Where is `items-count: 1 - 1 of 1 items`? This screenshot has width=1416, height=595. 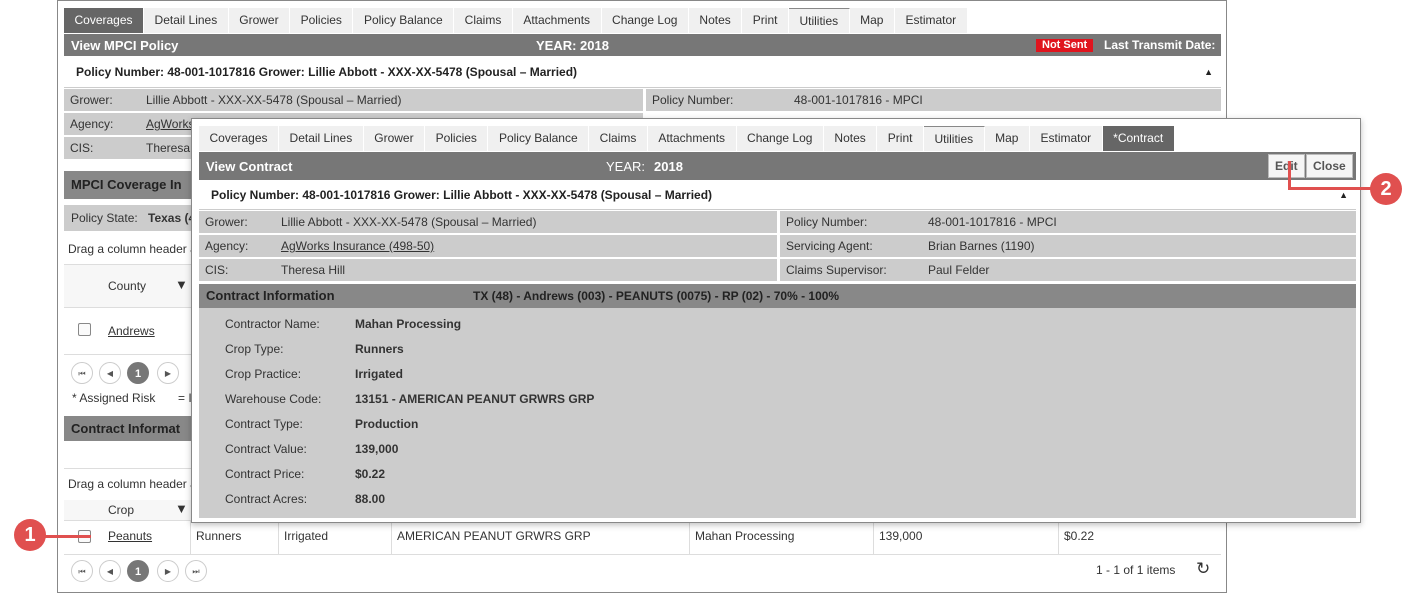
items-count: 1 - 1 of 1 items is located at coordinates (1136, 570).